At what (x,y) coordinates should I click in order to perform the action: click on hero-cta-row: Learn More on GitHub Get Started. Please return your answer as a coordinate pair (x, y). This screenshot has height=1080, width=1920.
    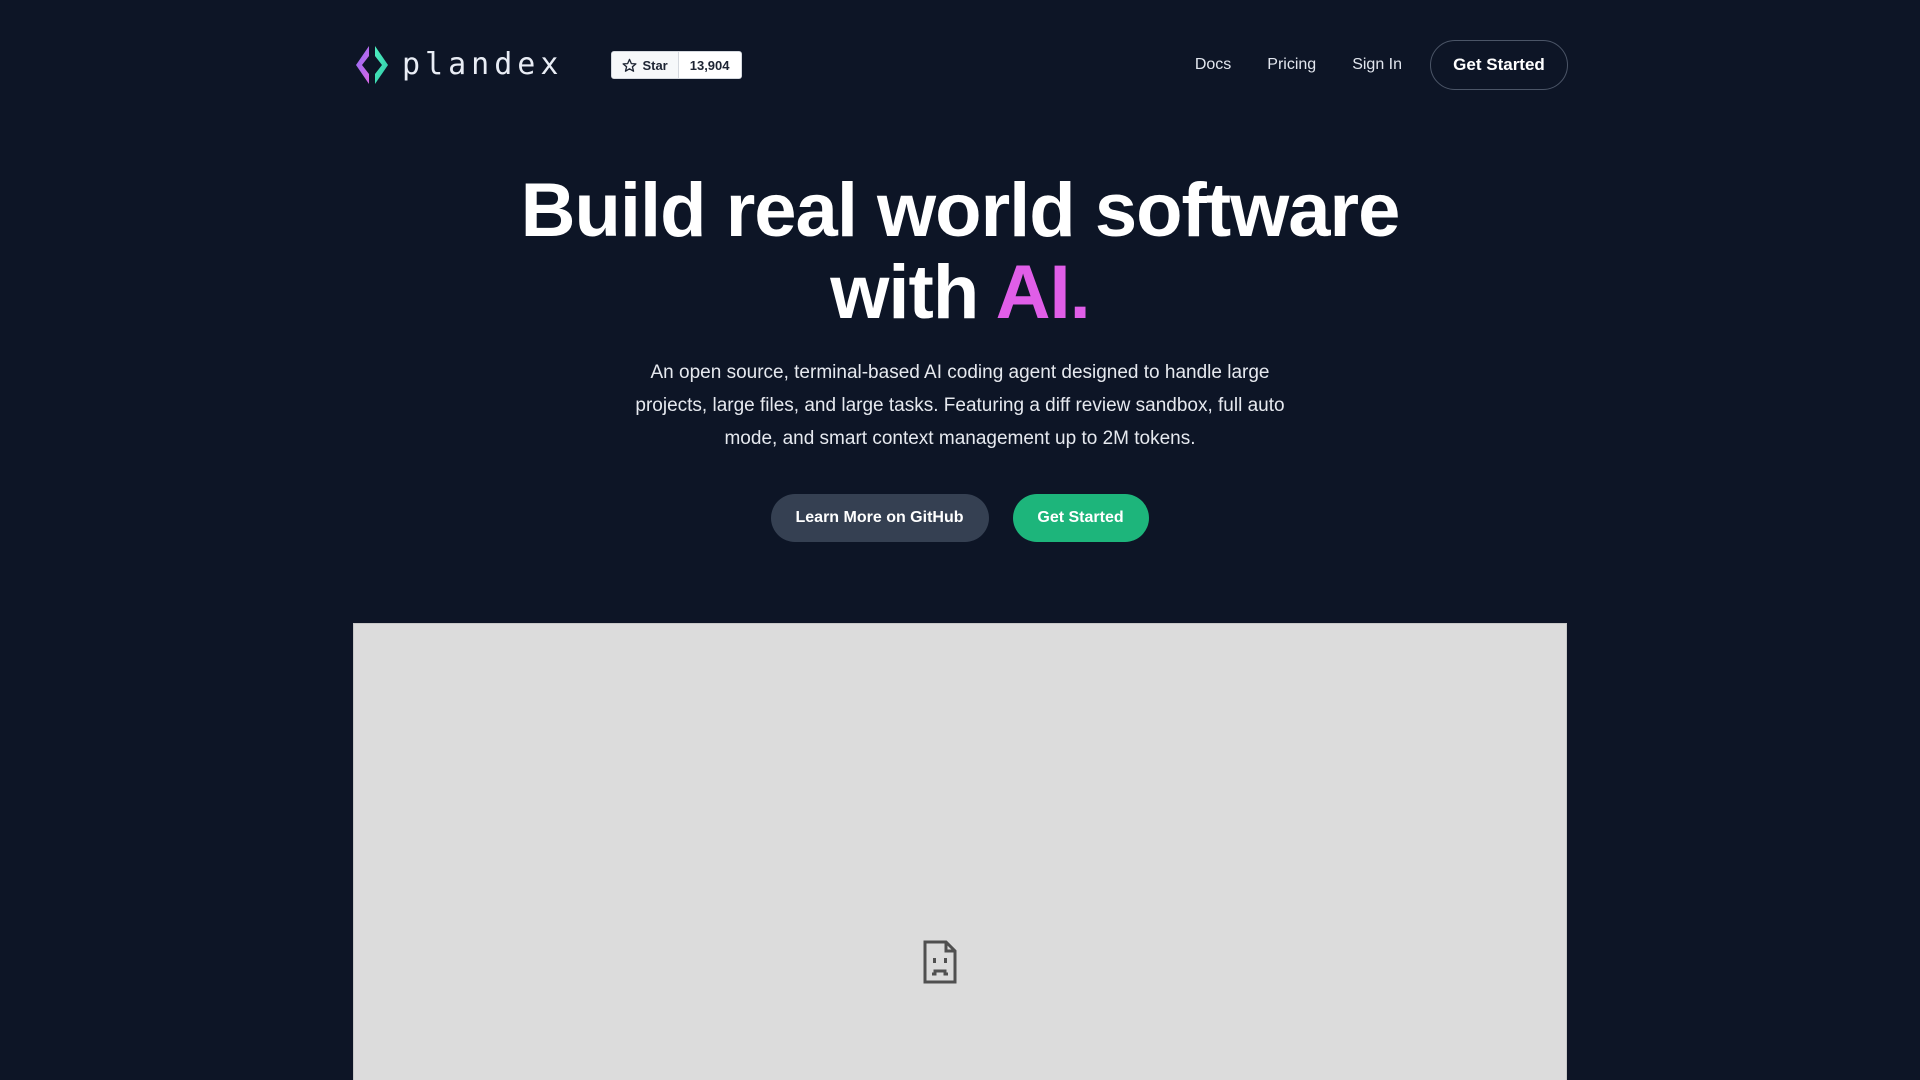
    Looking at the image, I should click on (960, 518).